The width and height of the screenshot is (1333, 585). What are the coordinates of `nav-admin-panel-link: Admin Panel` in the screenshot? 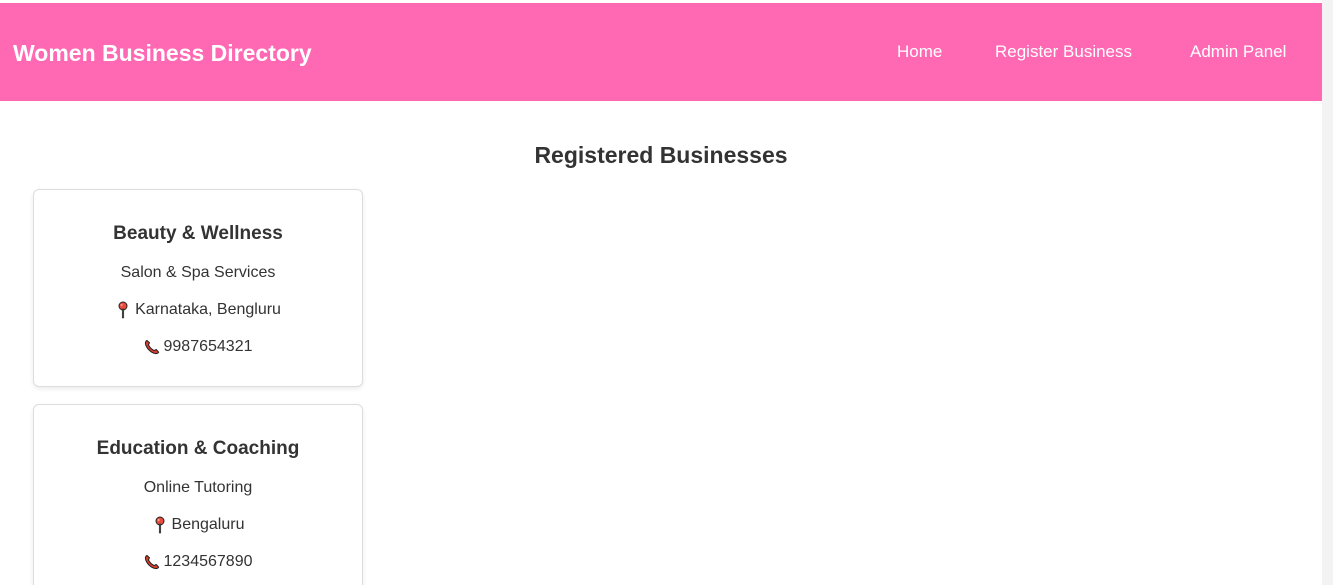 It's located at (1238, 52).